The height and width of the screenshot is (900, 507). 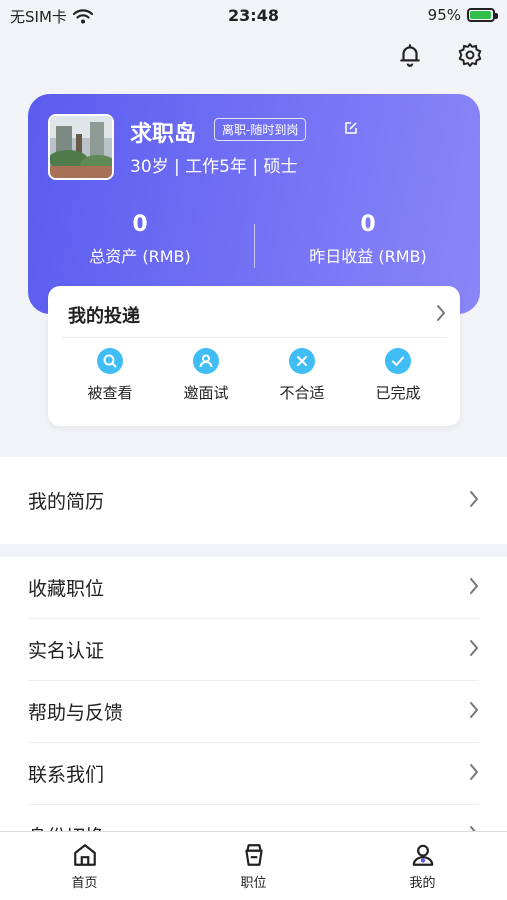 What do you see at coordinates (253, 16) in the screenshot?
I see `status-bar: 无SIM卡 23:48 95%` at bounding box center [253, 16].